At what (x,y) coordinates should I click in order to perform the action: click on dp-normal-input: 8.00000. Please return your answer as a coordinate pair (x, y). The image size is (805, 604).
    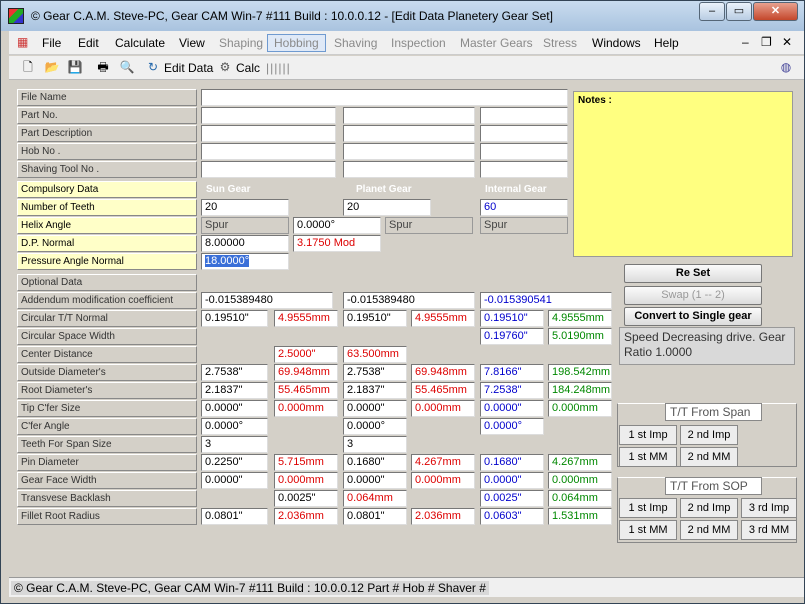
    Looking at the image, I should click on (245, 243).